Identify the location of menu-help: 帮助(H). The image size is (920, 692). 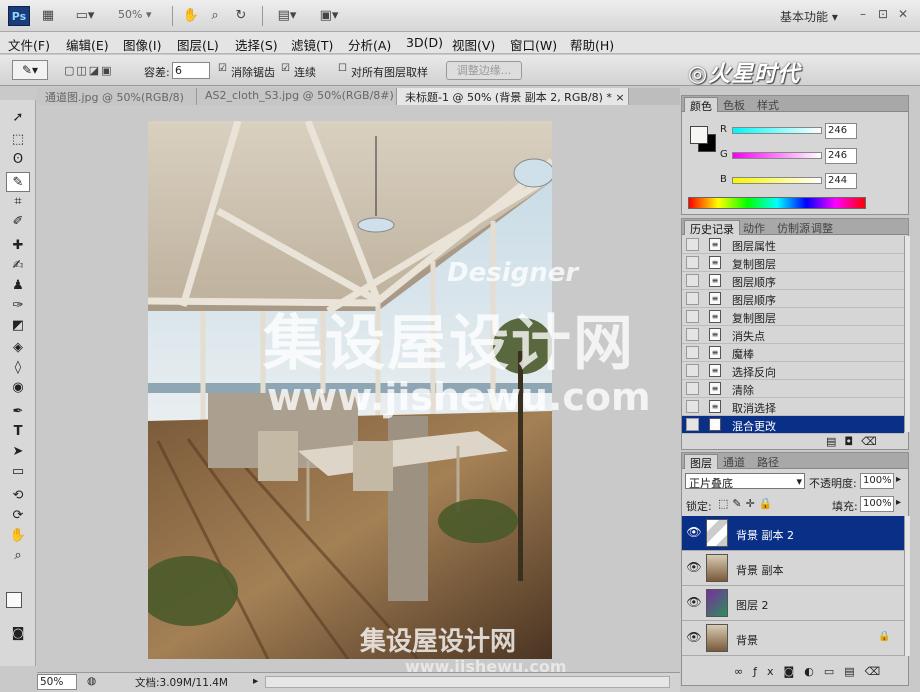
(592, 44).